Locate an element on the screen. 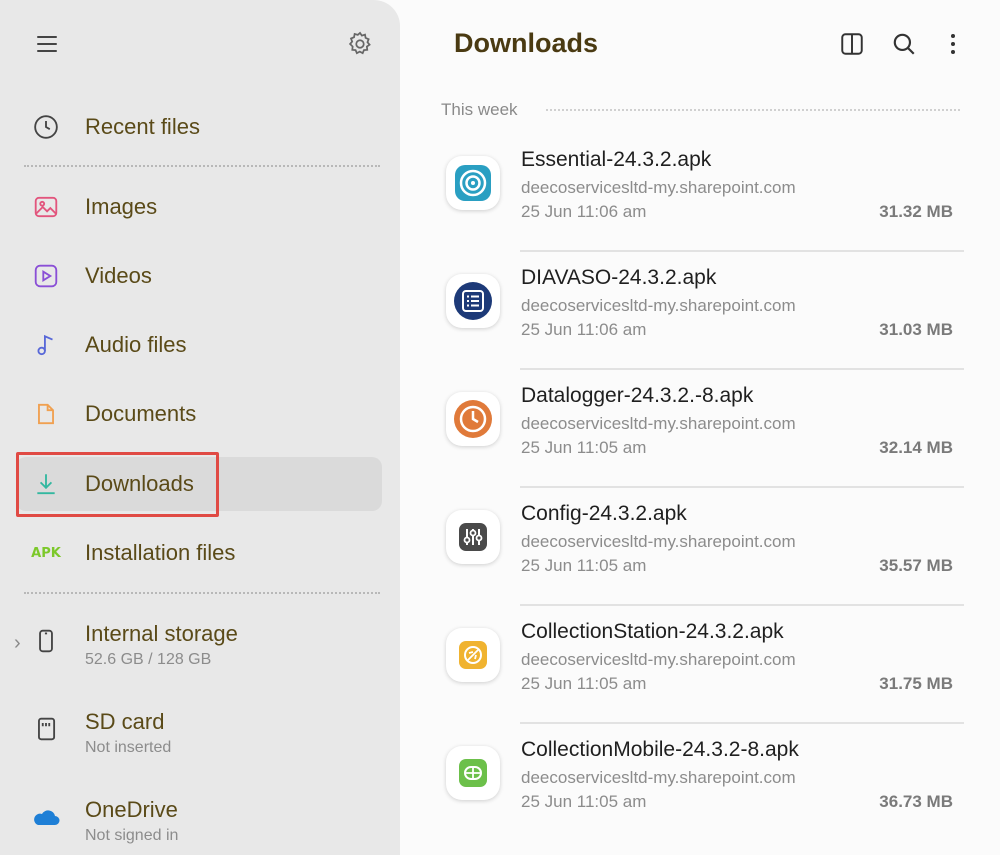 Image resolution: width=1000 pixels, height=855 pixels. file-name: Essential-24.3.2.apk is located at coordinates (616, 159).